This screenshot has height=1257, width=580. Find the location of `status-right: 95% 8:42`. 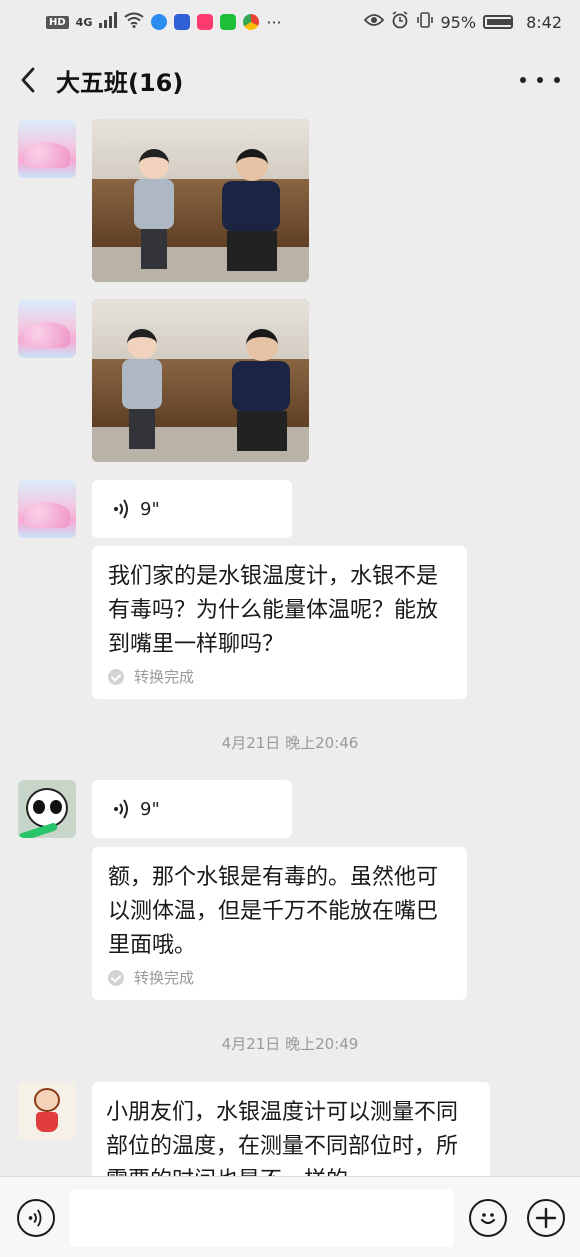

status-right: 95% 8:42 is located at coordinates (462, 22).